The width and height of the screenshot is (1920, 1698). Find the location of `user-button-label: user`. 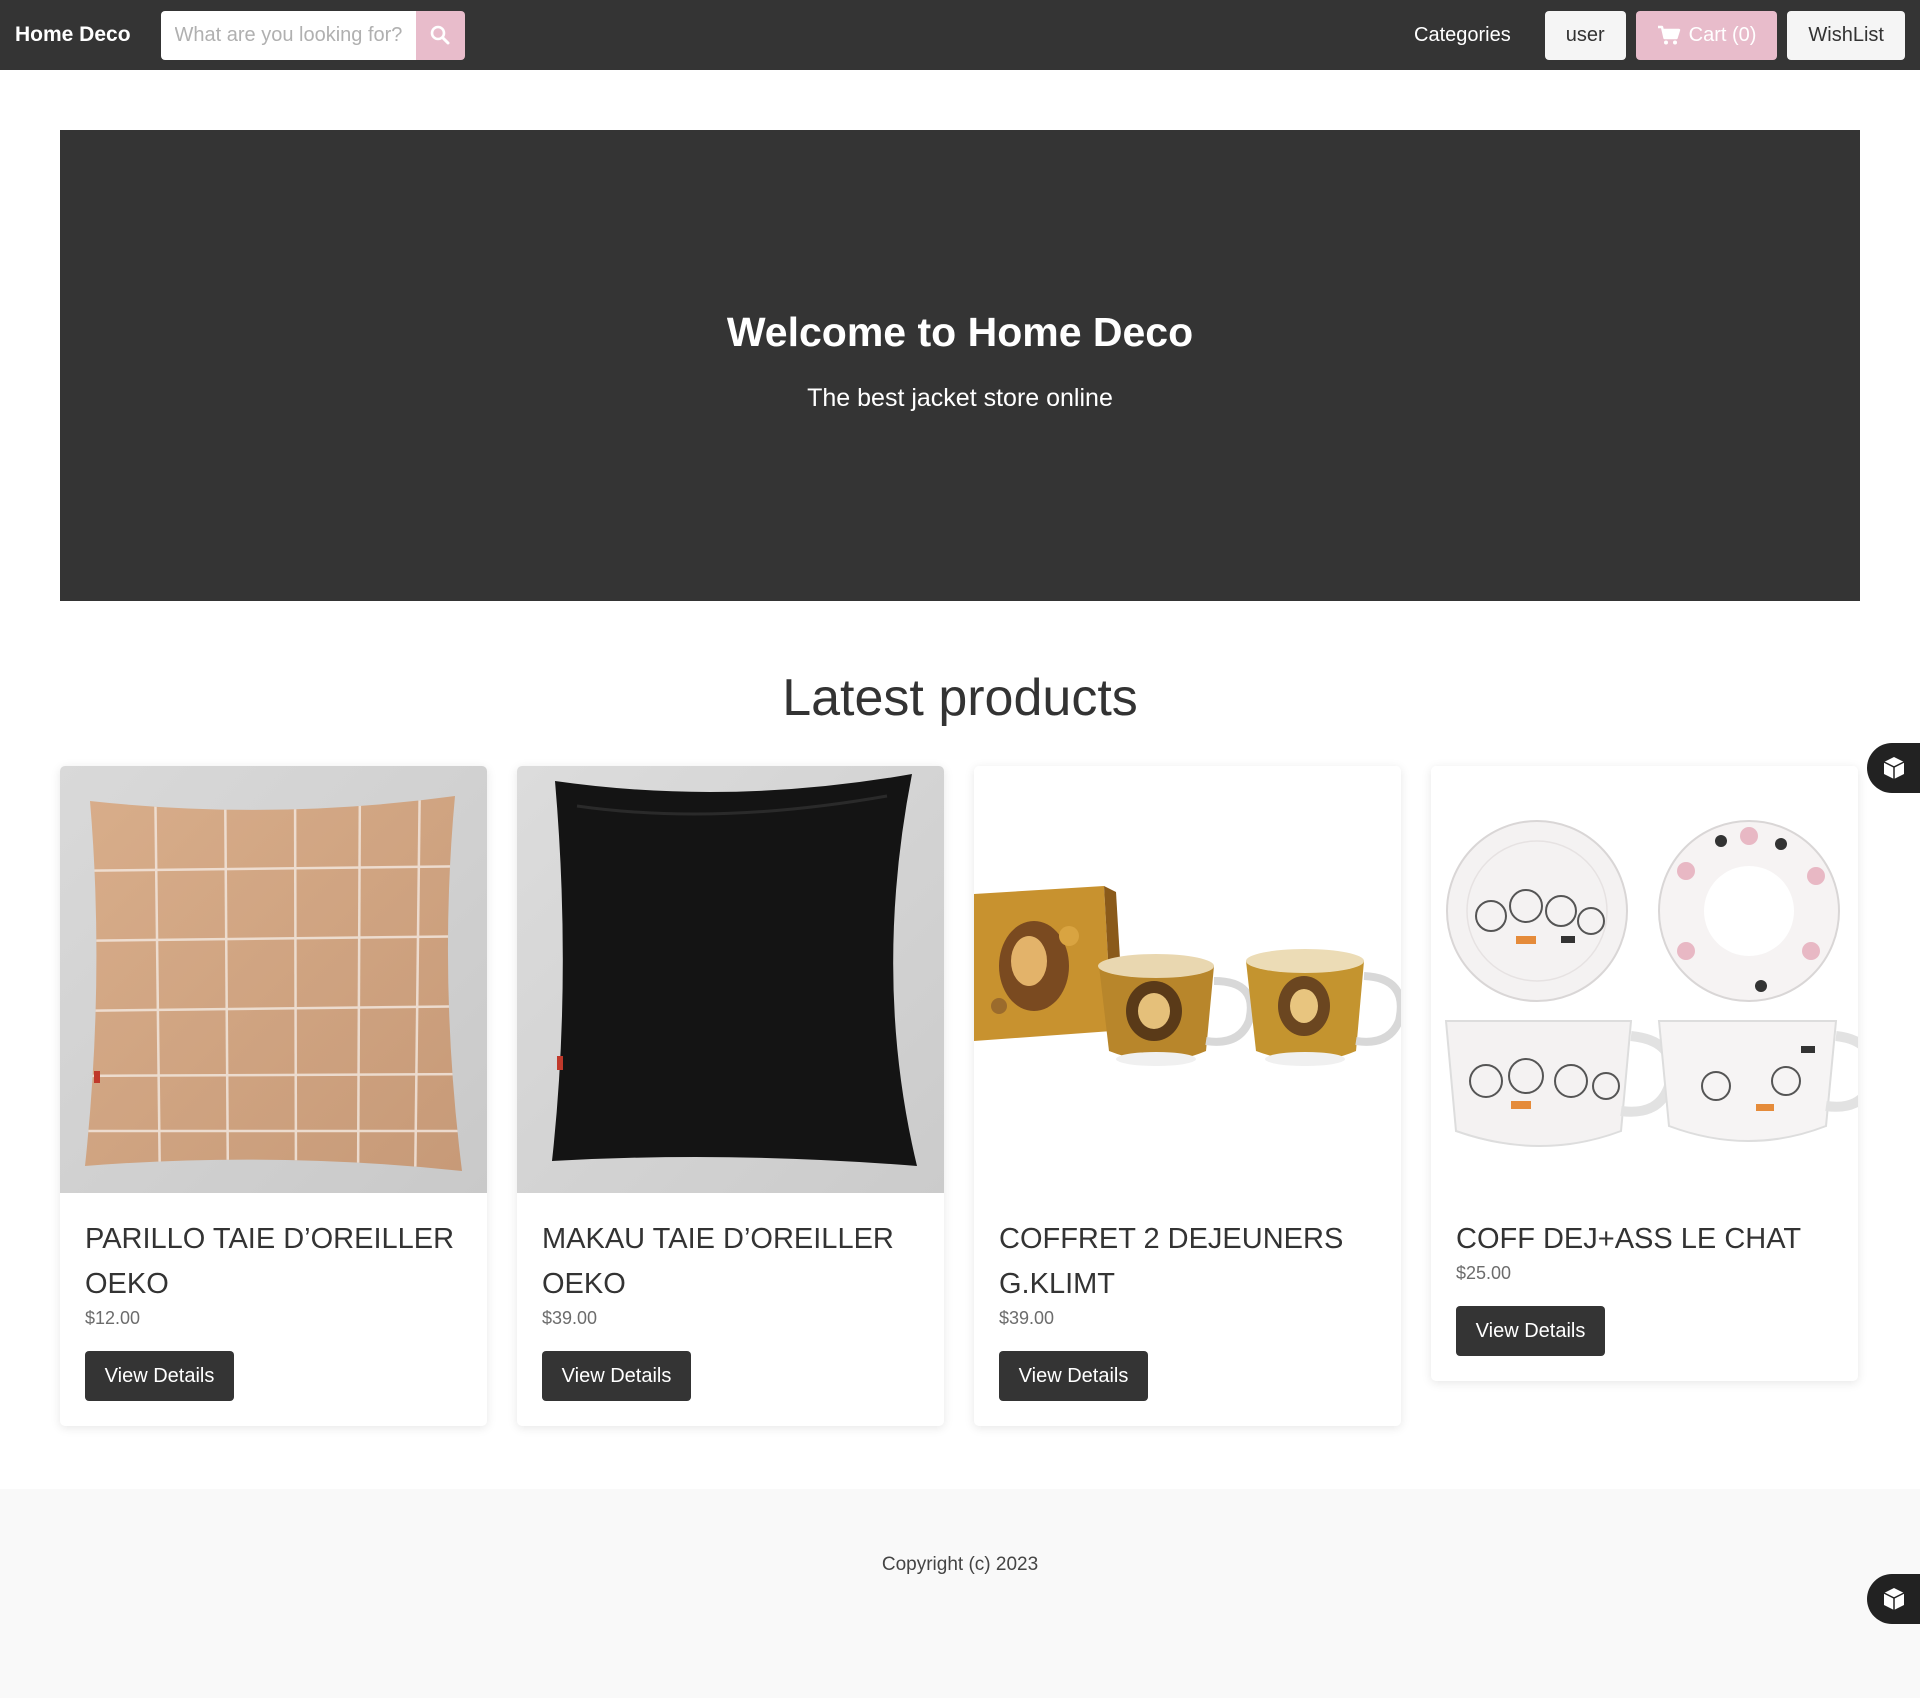

user-button-label: user is located at coordinates (1585, 34).